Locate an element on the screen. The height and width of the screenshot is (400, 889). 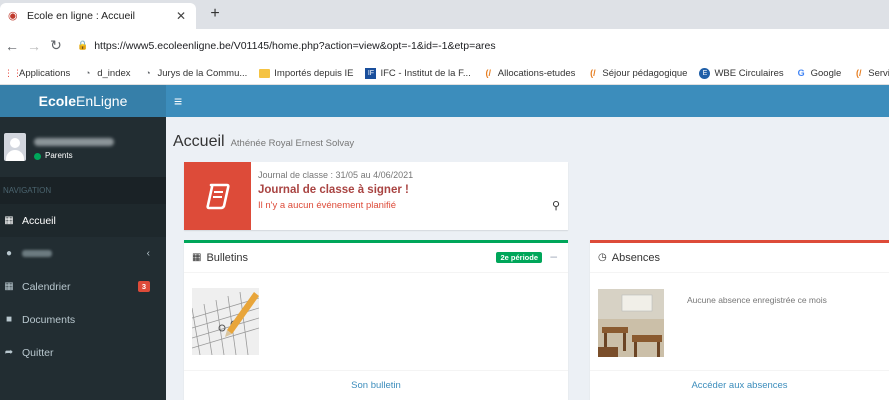
share-icon: ➦ is located at coordinates (9, 352).